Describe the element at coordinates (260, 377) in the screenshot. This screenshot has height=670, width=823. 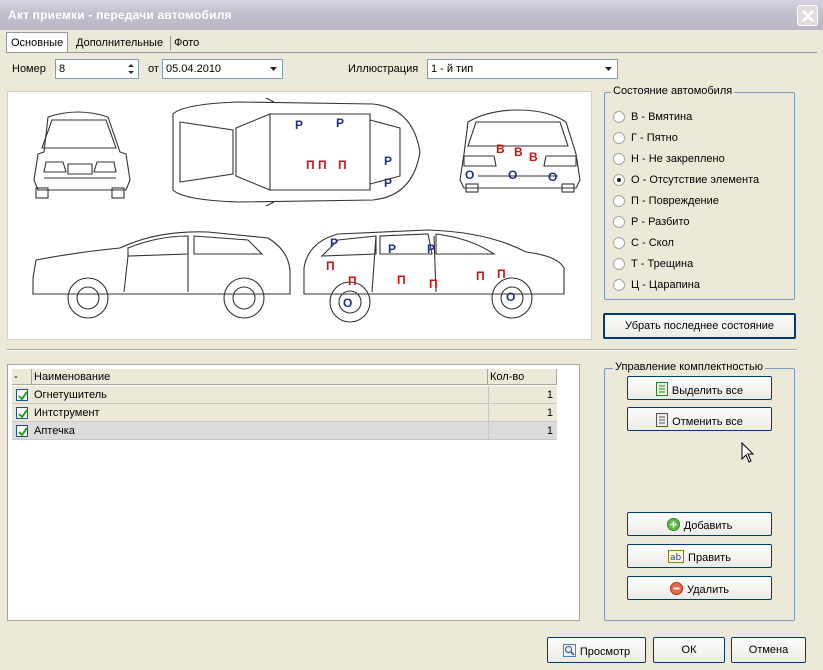
I see `grid-header-name: Наименование` at that location.